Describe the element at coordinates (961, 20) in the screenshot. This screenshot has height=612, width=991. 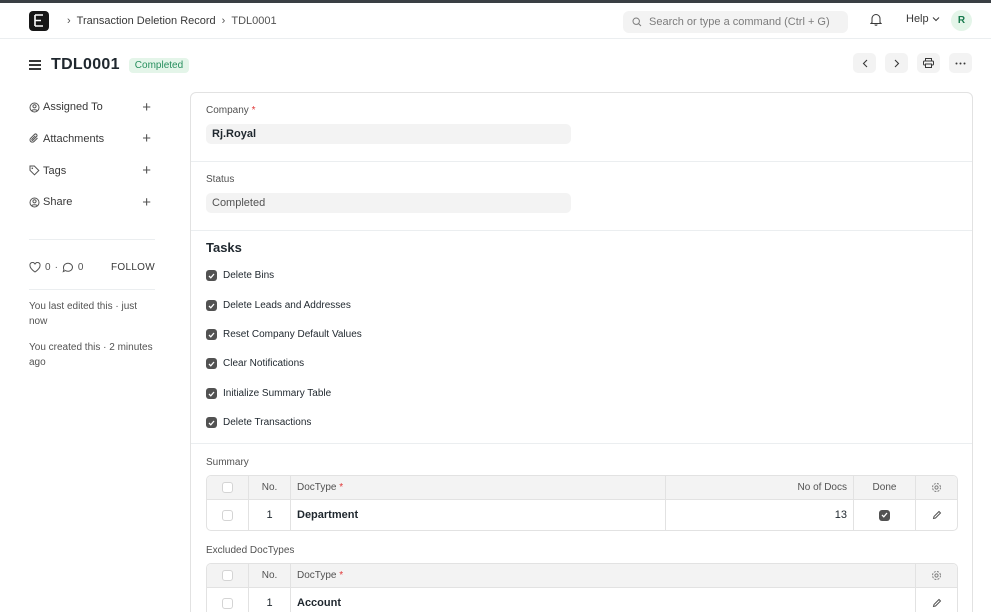
I see `avatar: R` at that location.